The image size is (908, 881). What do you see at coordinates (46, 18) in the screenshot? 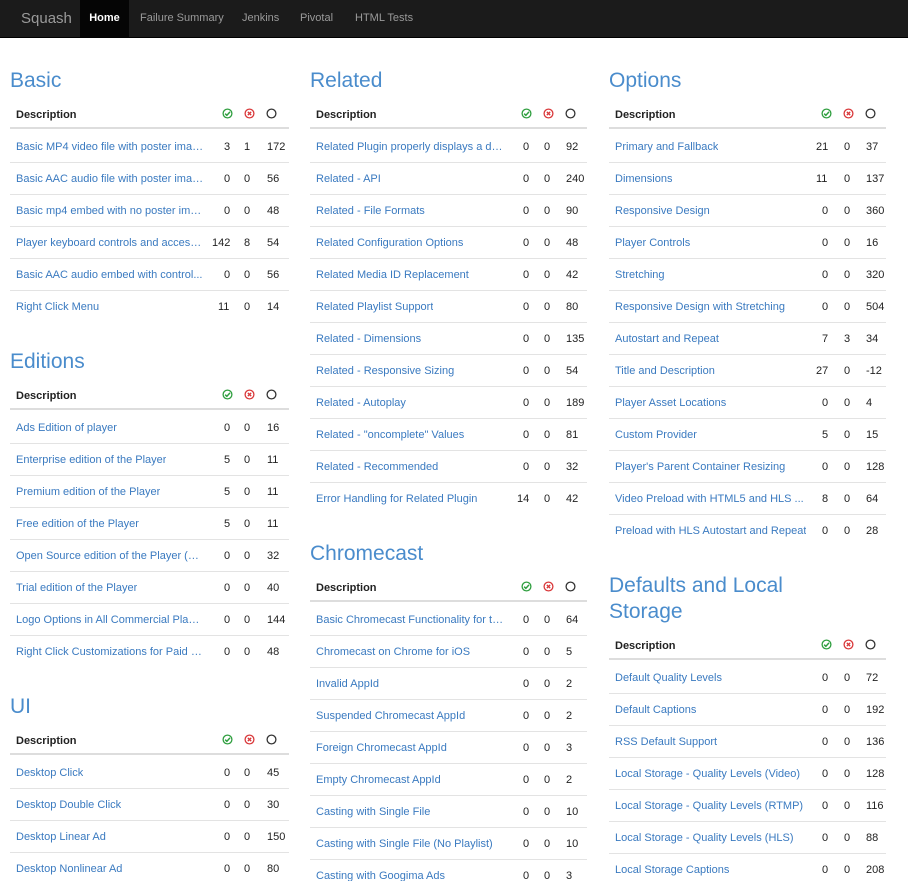
I see `brand-logo: Squash` at bounding box center [46, 18].